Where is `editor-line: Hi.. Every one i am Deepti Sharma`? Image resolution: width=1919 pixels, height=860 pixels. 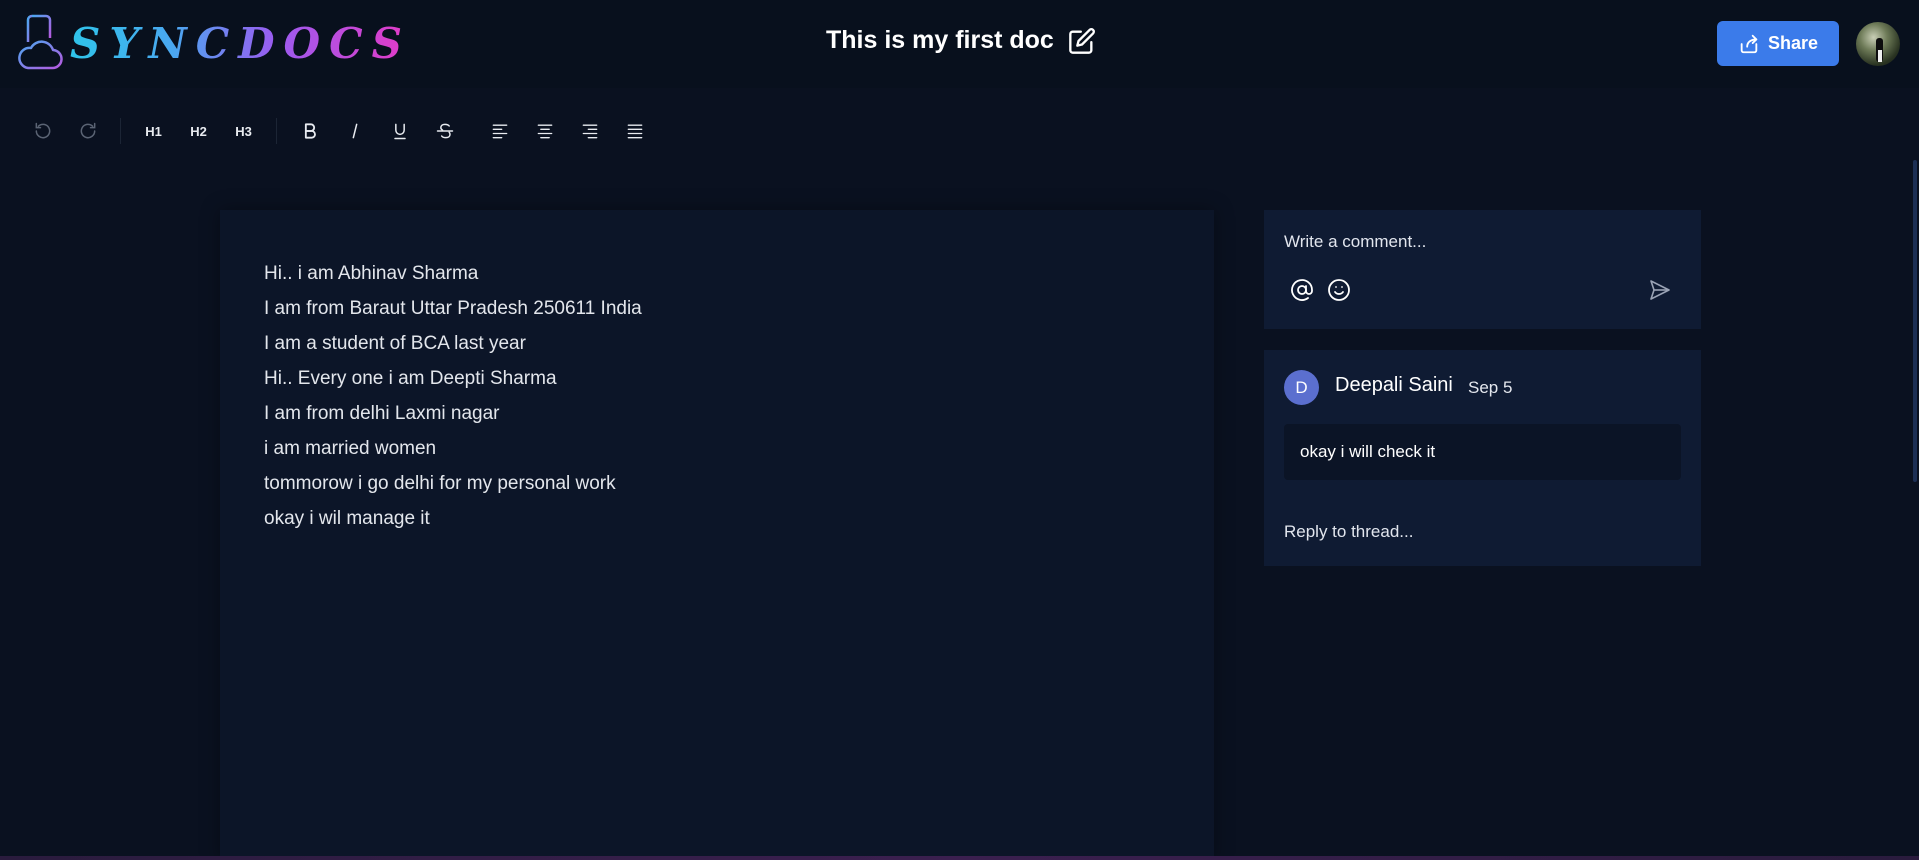
editor-line: Hi.. Every one i am Deepti Sharma is located at coordinates (453, 378).